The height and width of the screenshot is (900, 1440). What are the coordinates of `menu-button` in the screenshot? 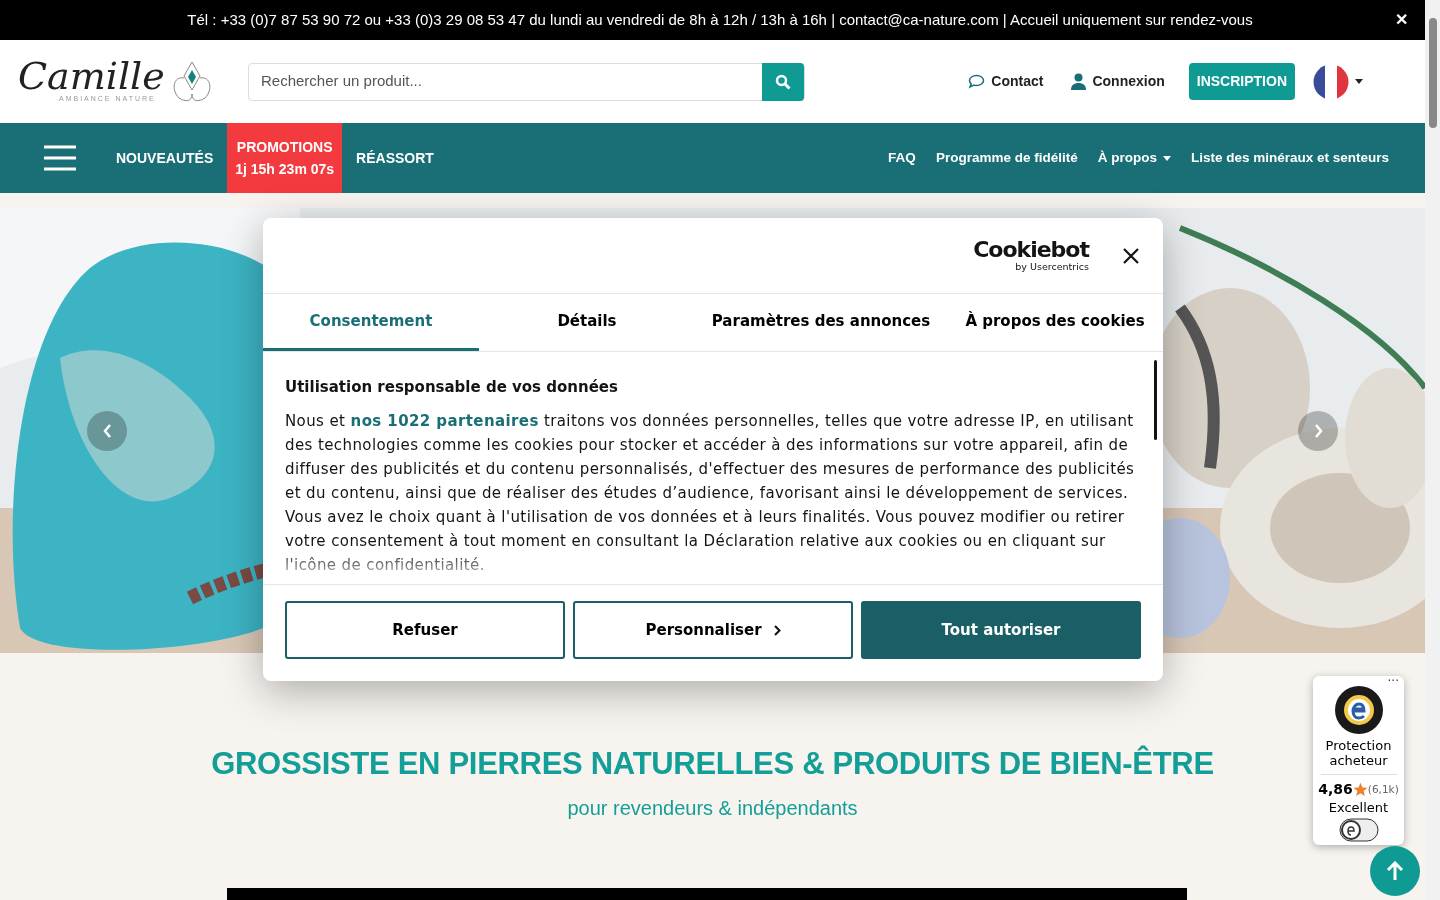 It's located at (60, 158).